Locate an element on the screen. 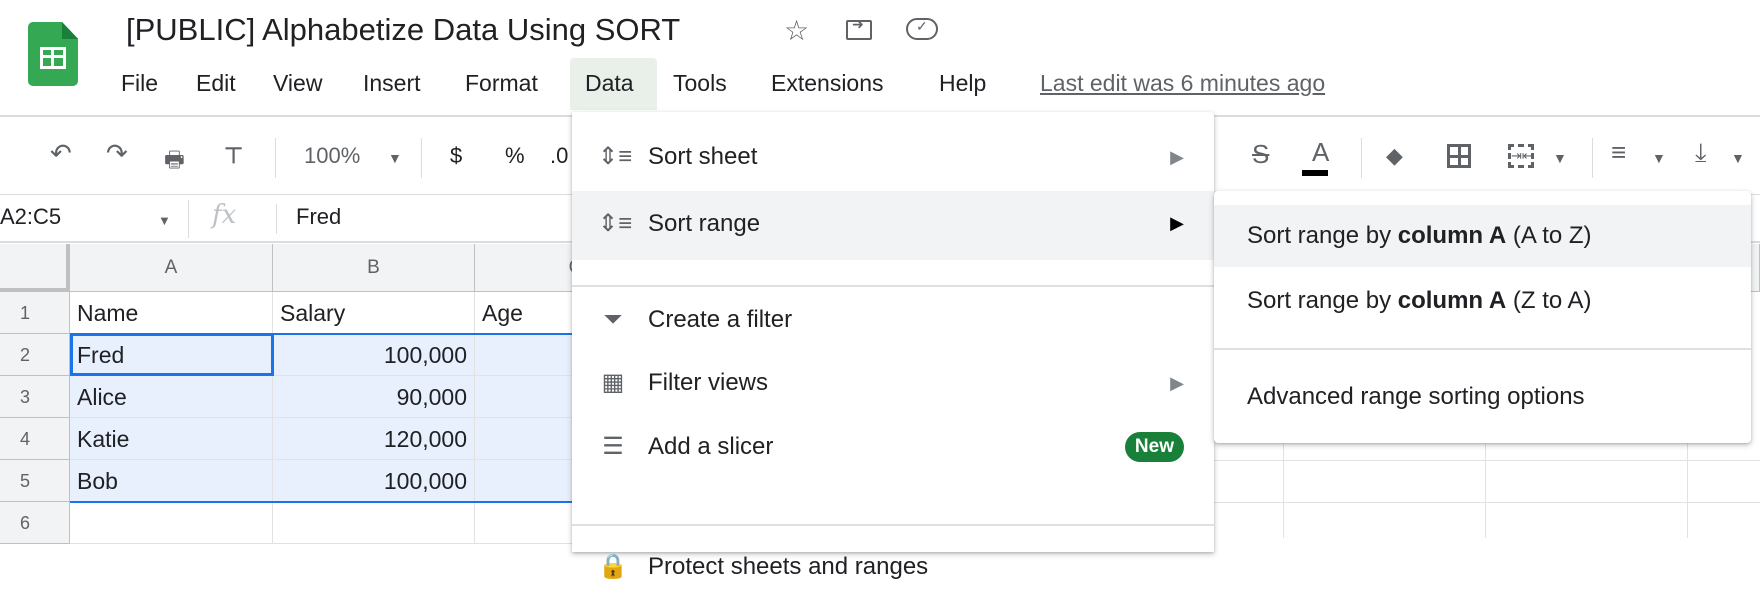  filter-icon: ⏷ is located at coordinates (613, 319).